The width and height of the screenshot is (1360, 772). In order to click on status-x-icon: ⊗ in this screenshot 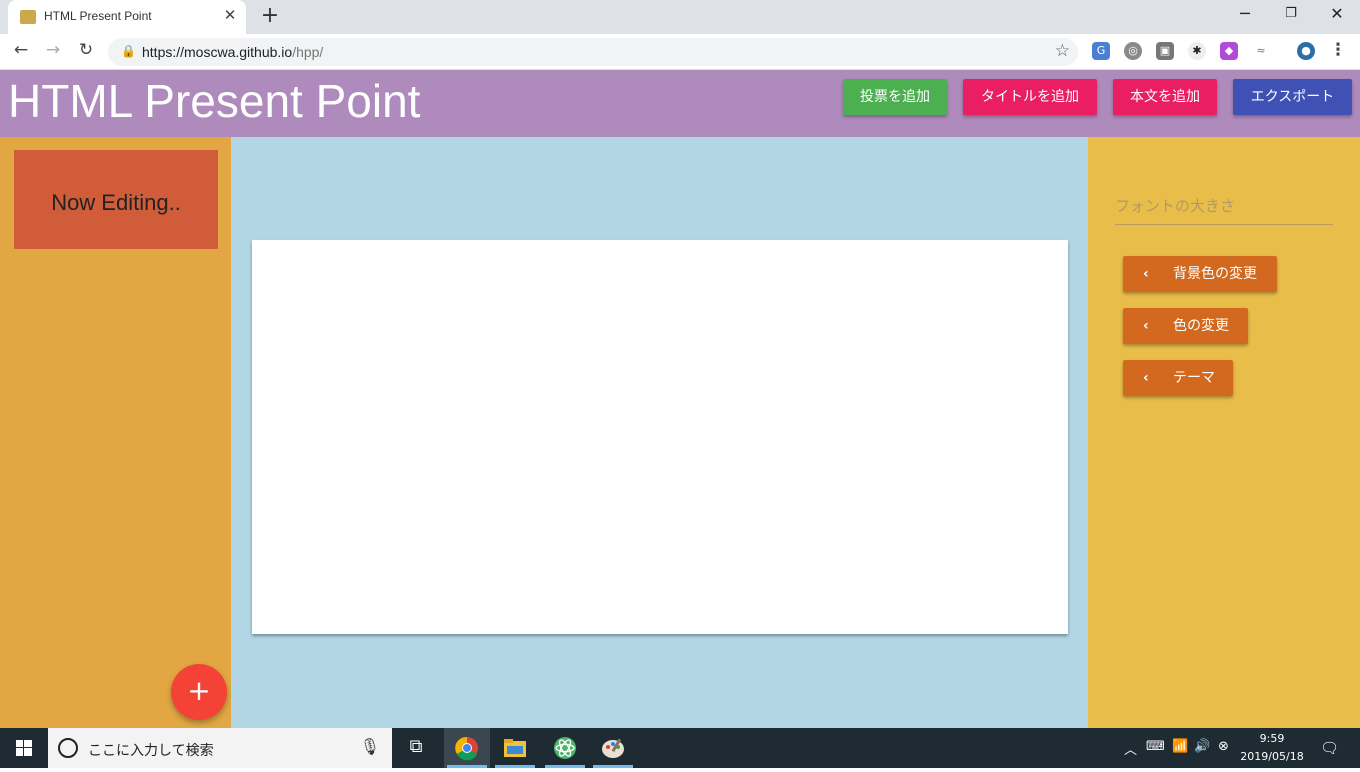, I will do `click(1223, 746)`.